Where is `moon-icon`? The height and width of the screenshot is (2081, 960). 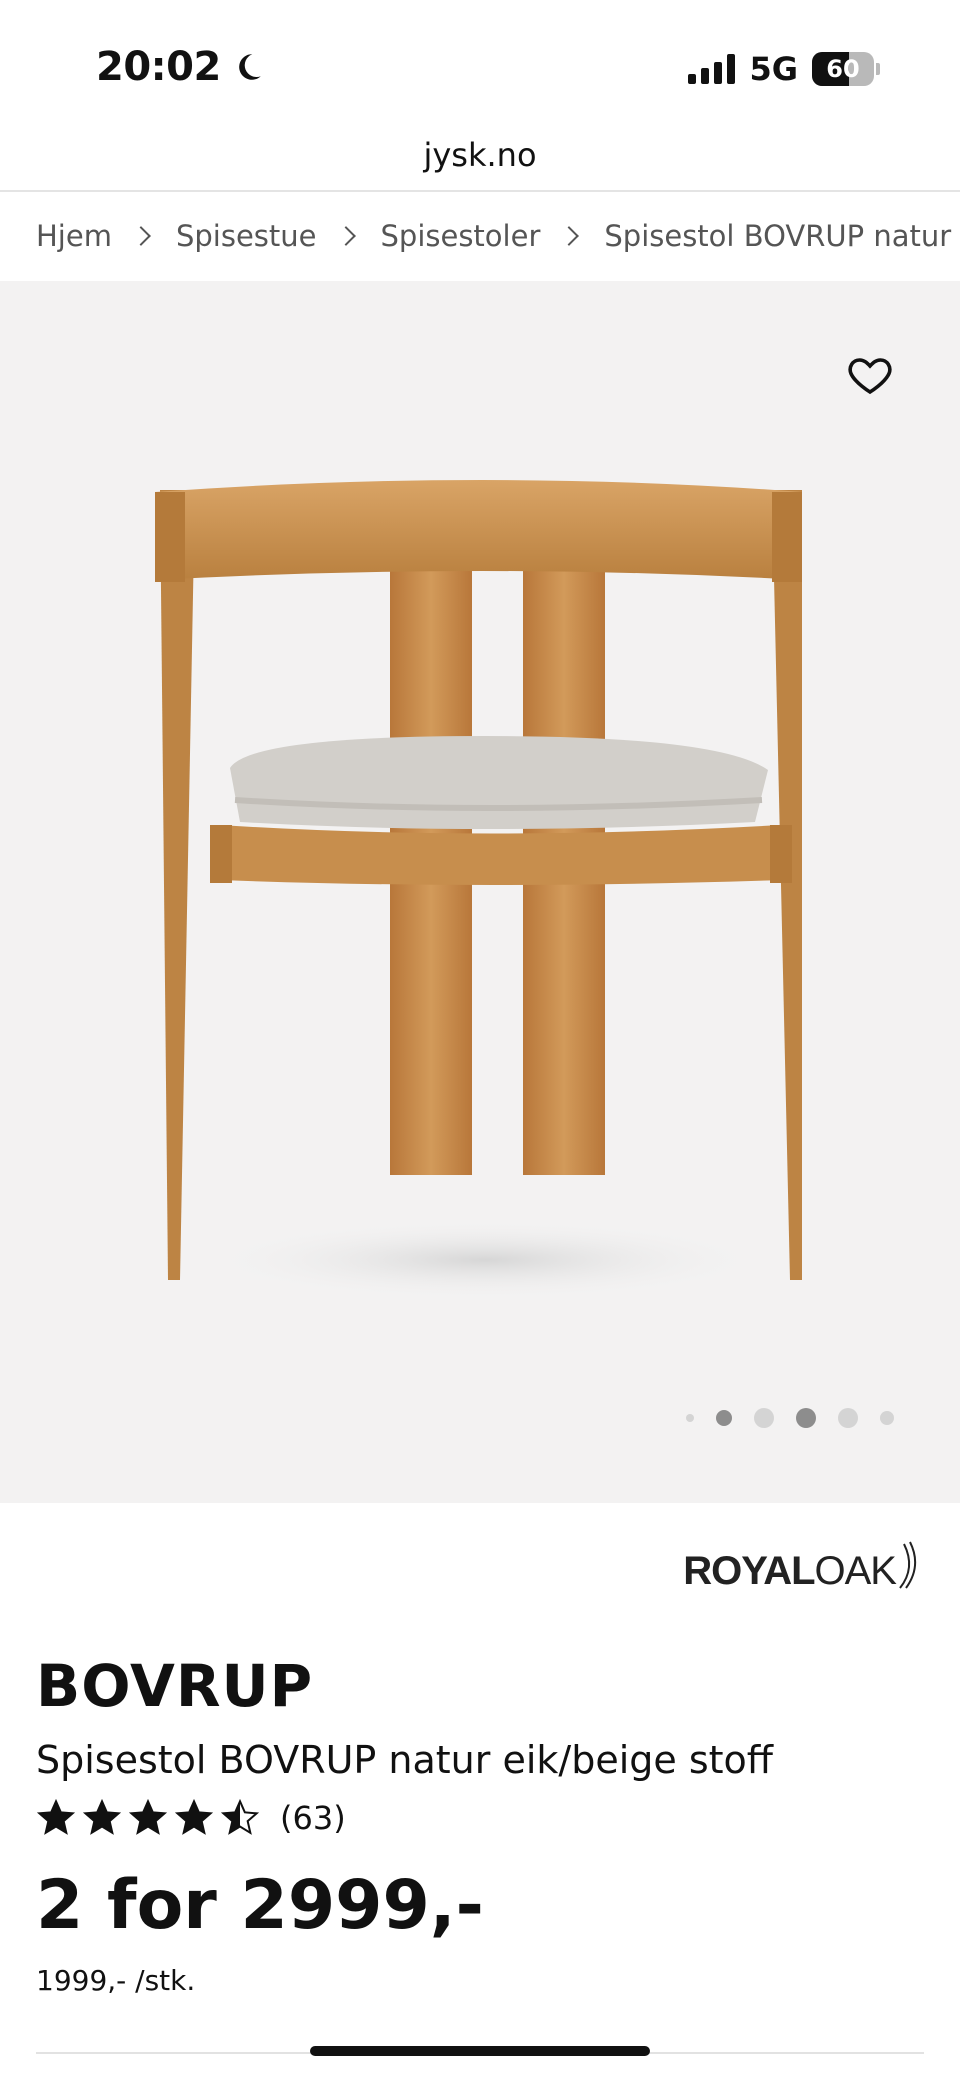
moon-icon is located at coordinates (250, 67).